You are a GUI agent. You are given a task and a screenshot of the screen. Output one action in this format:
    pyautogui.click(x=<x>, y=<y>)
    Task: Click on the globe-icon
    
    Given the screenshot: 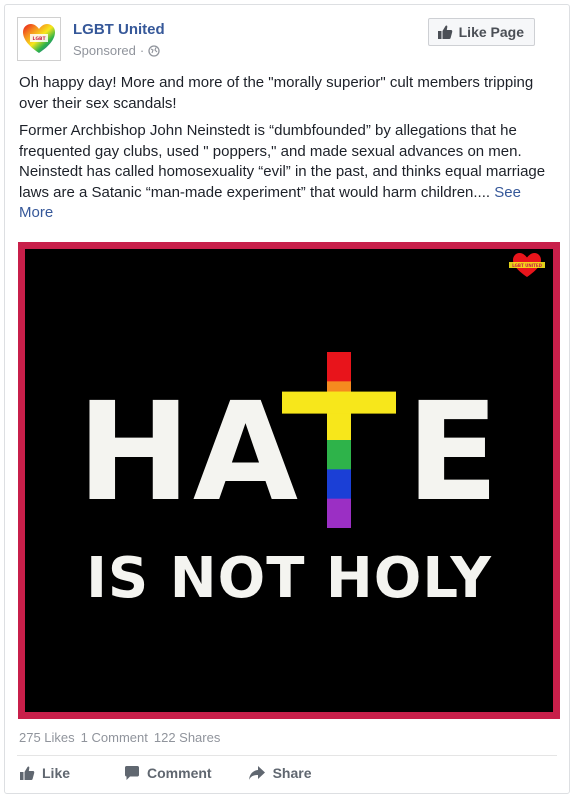 What is the action you would take?
    pyautogui.click(x=154, y=50)
    